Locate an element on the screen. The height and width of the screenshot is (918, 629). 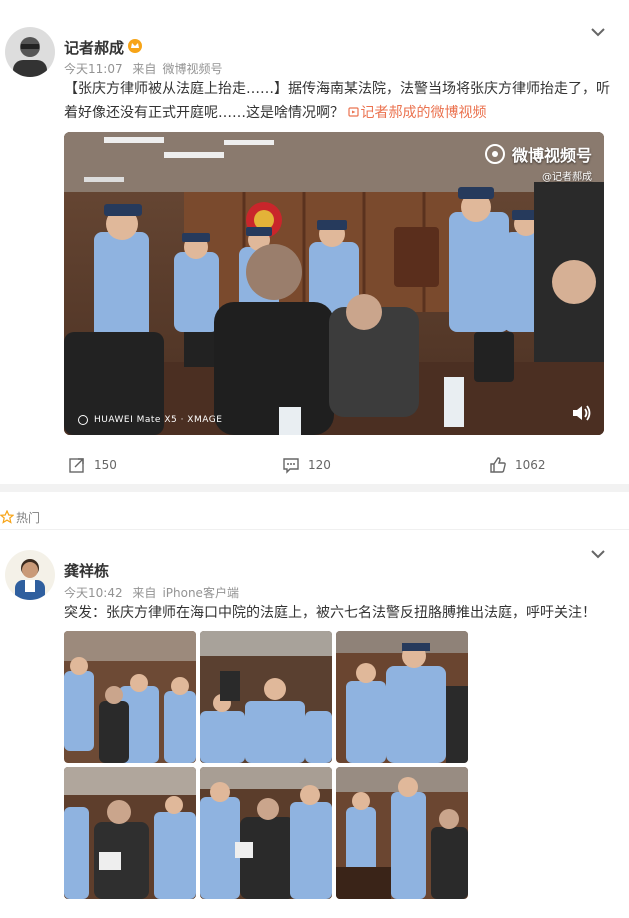
camera-ring-icon is located at coordinates (83, 420).